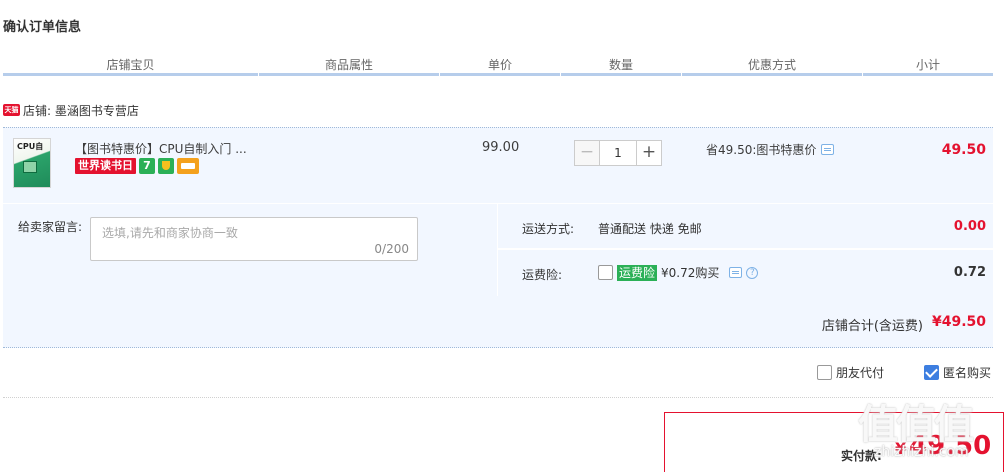 The height and width of the screenshot is (472, 1008). I want to click on quantity-decrease-button: −, so click(587, 153).